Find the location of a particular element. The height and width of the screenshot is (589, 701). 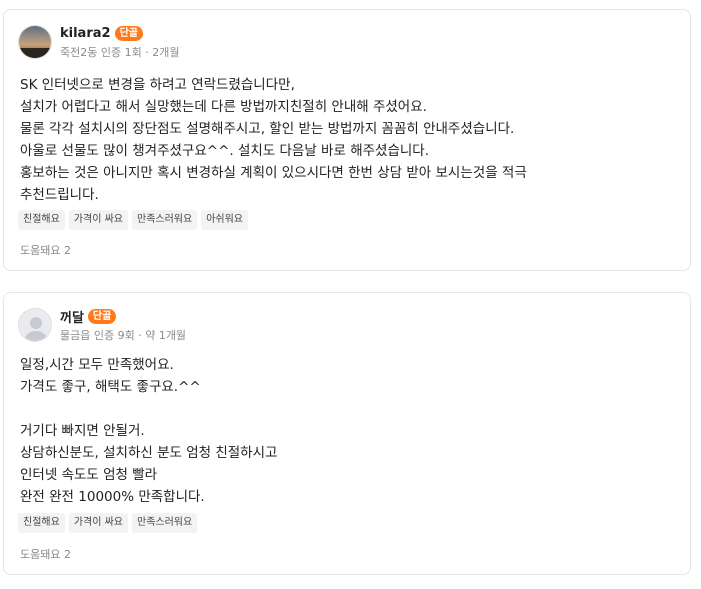

avatar-sunset-image is located at coordinates (35, 42).